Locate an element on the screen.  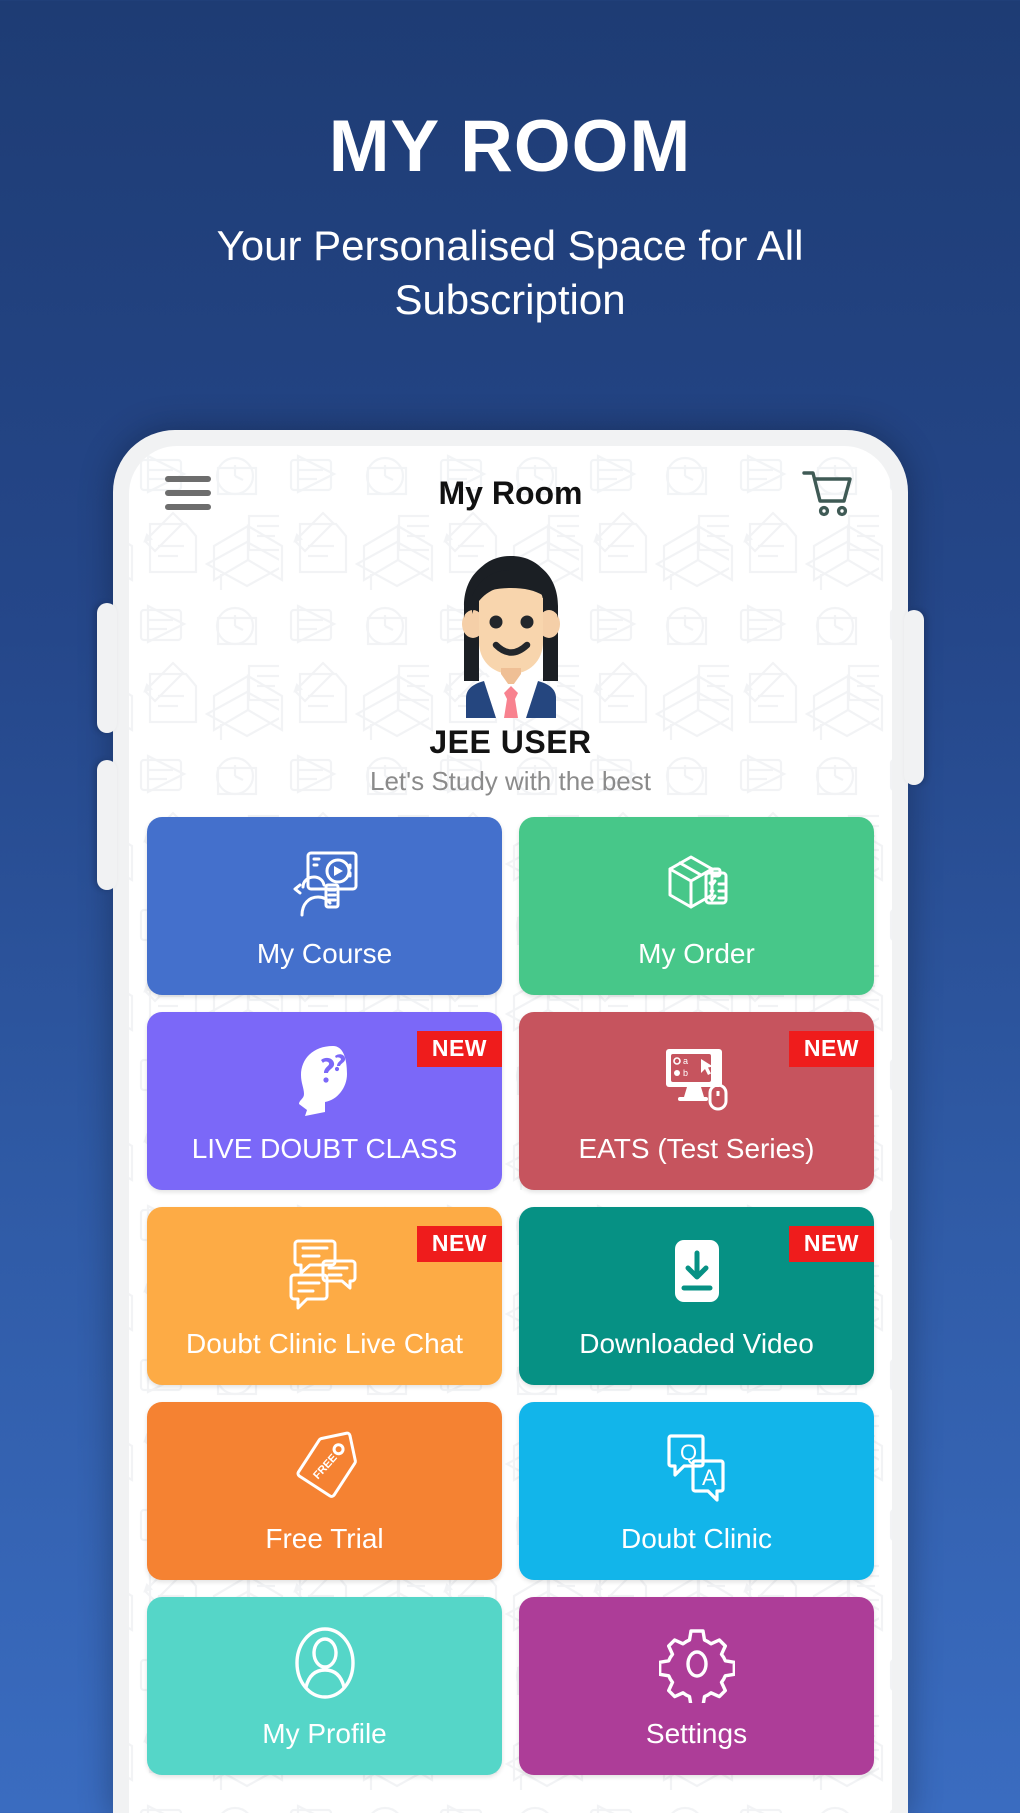
tile-label: My Order is located at coordinates (696, 953).